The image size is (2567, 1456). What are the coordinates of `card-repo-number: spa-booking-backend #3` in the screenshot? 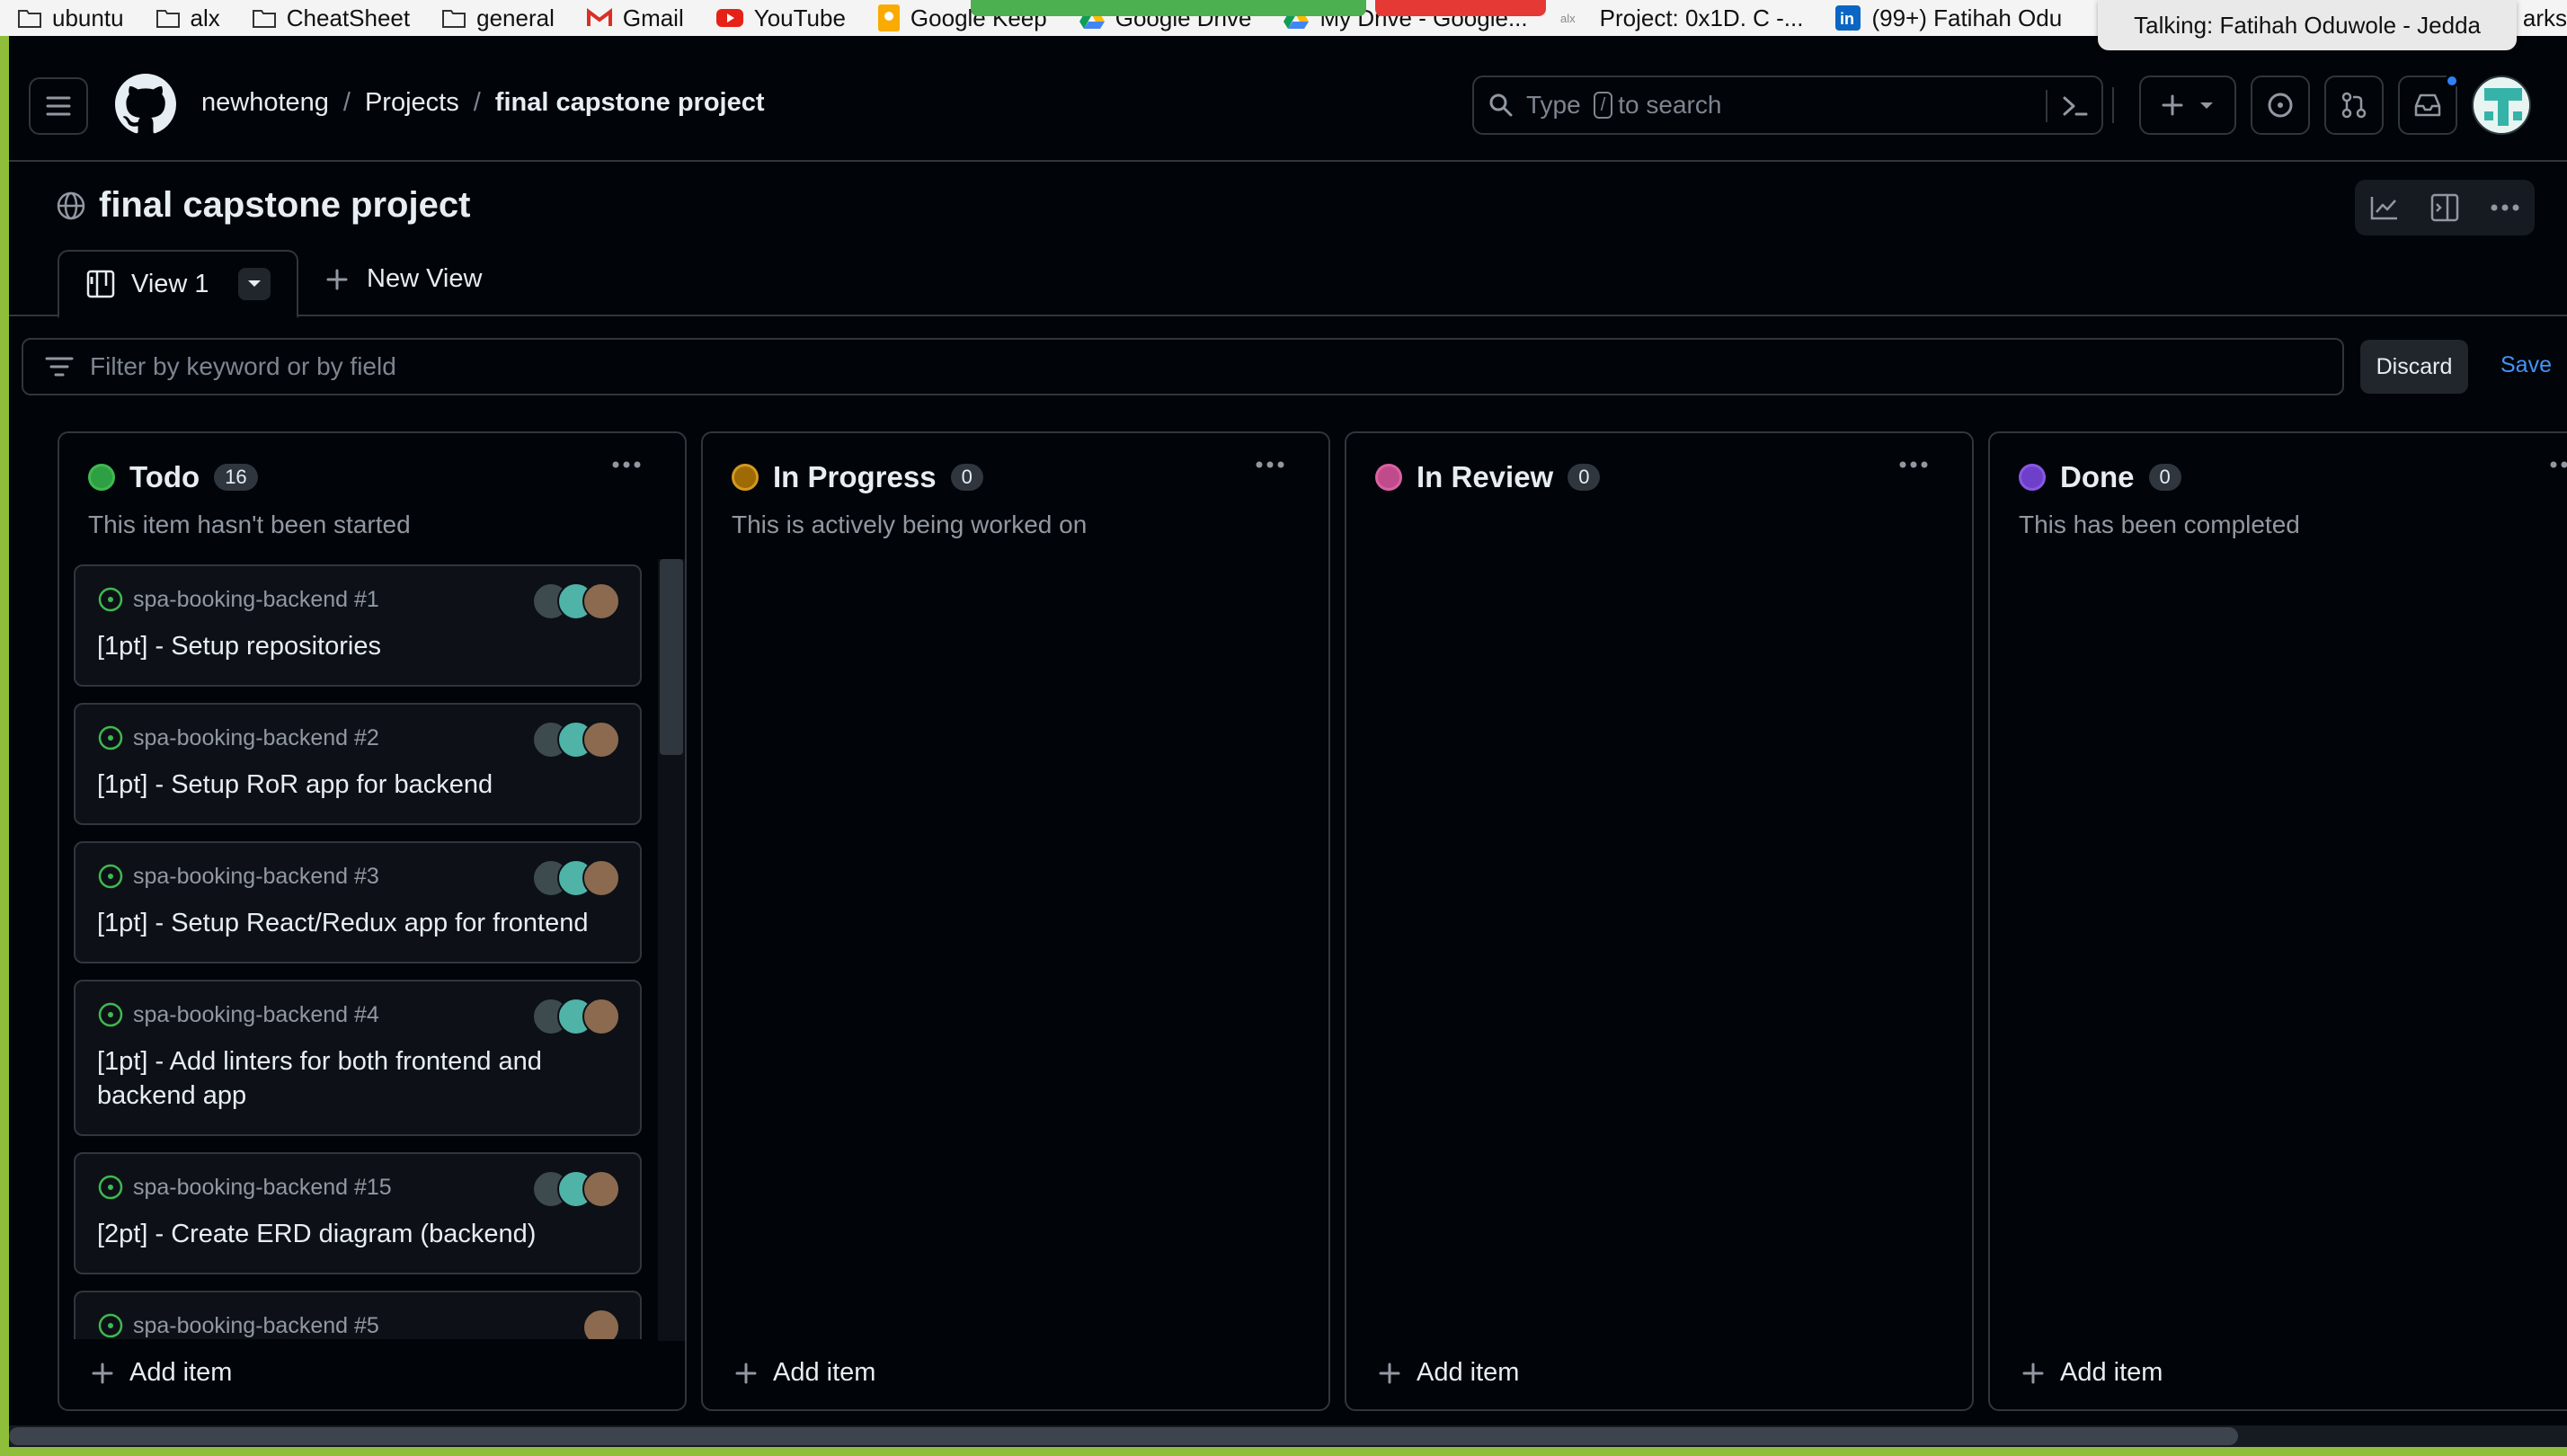 It's located at (256, 877).